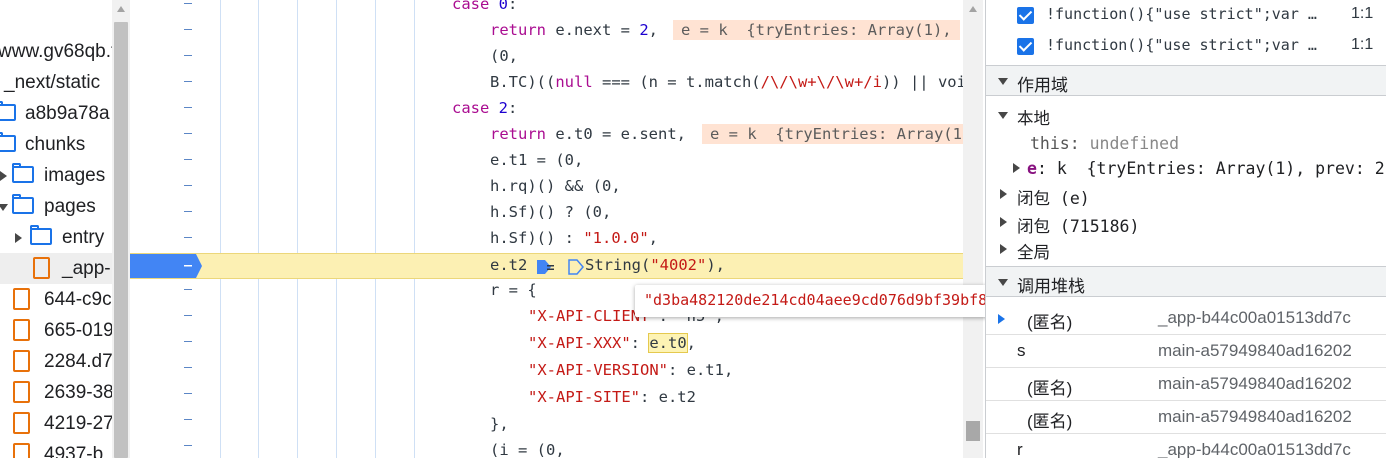  I want to click on editor-scrollbar, so click(973, 229).